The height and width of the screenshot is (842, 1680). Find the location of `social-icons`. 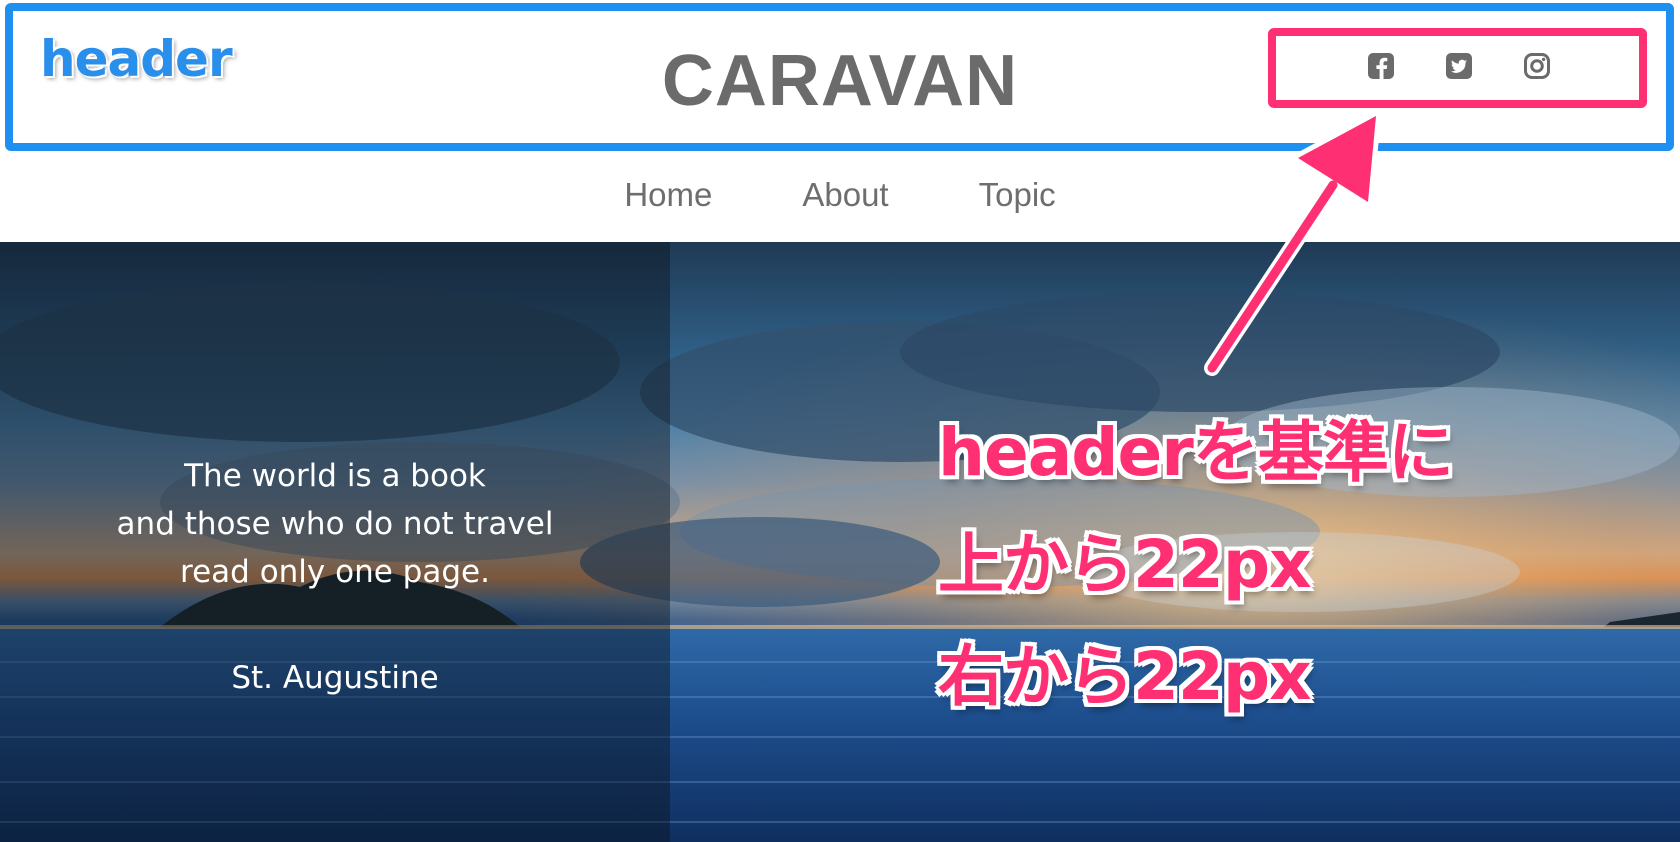

social-icons is located at coordinates (1459, 66).